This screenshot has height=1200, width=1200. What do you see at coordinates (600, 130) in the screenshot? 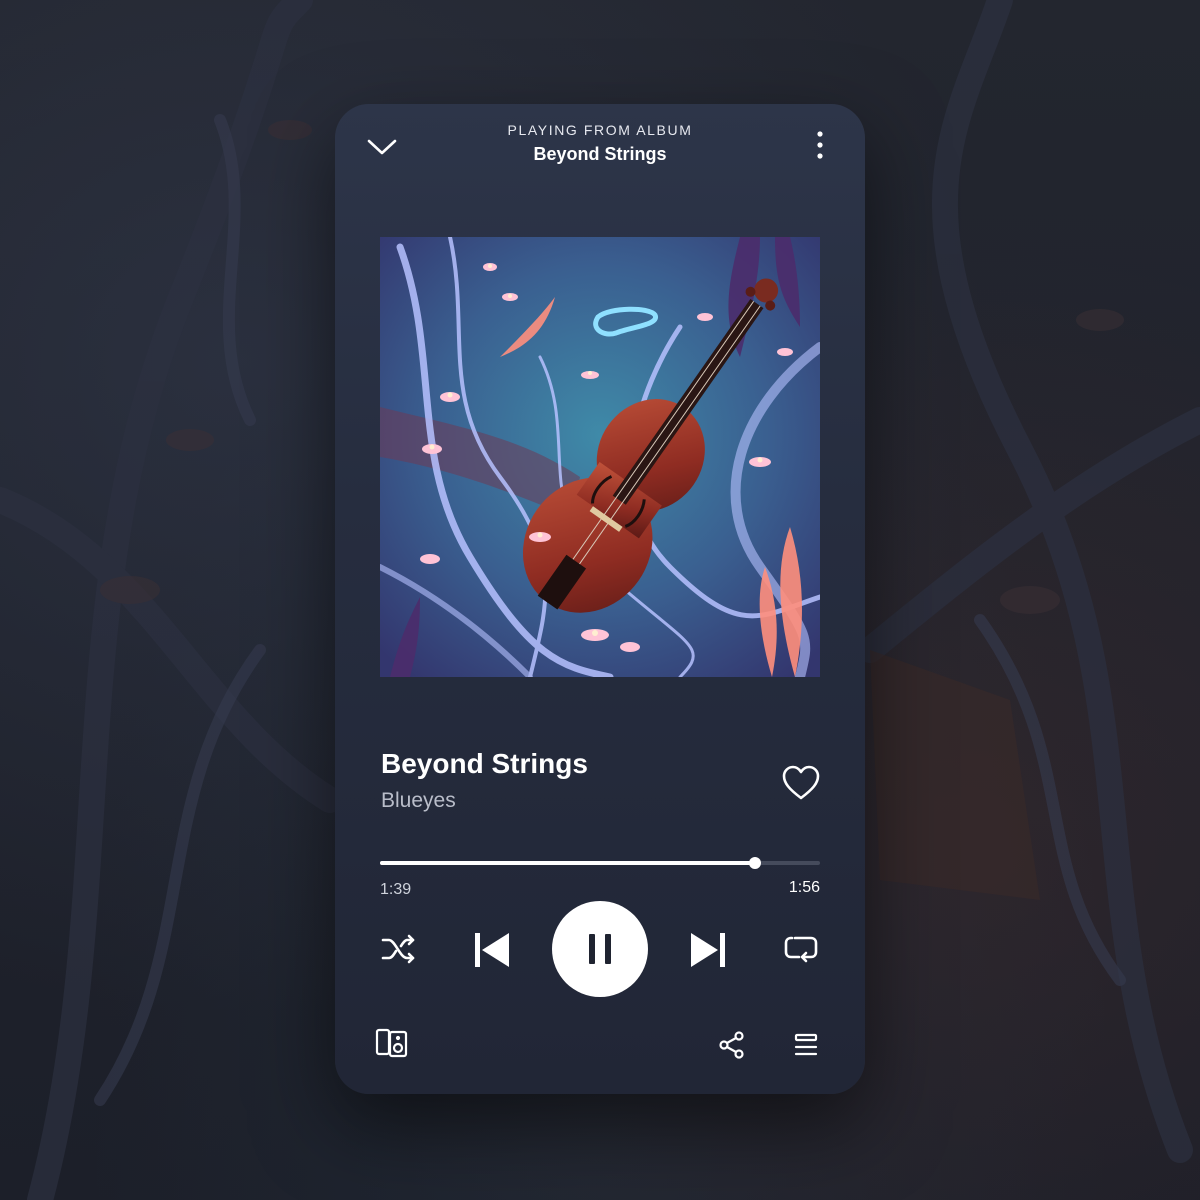
I see `context-label: PLAYING FROM ALBUM` at bounding box center [600, 130].